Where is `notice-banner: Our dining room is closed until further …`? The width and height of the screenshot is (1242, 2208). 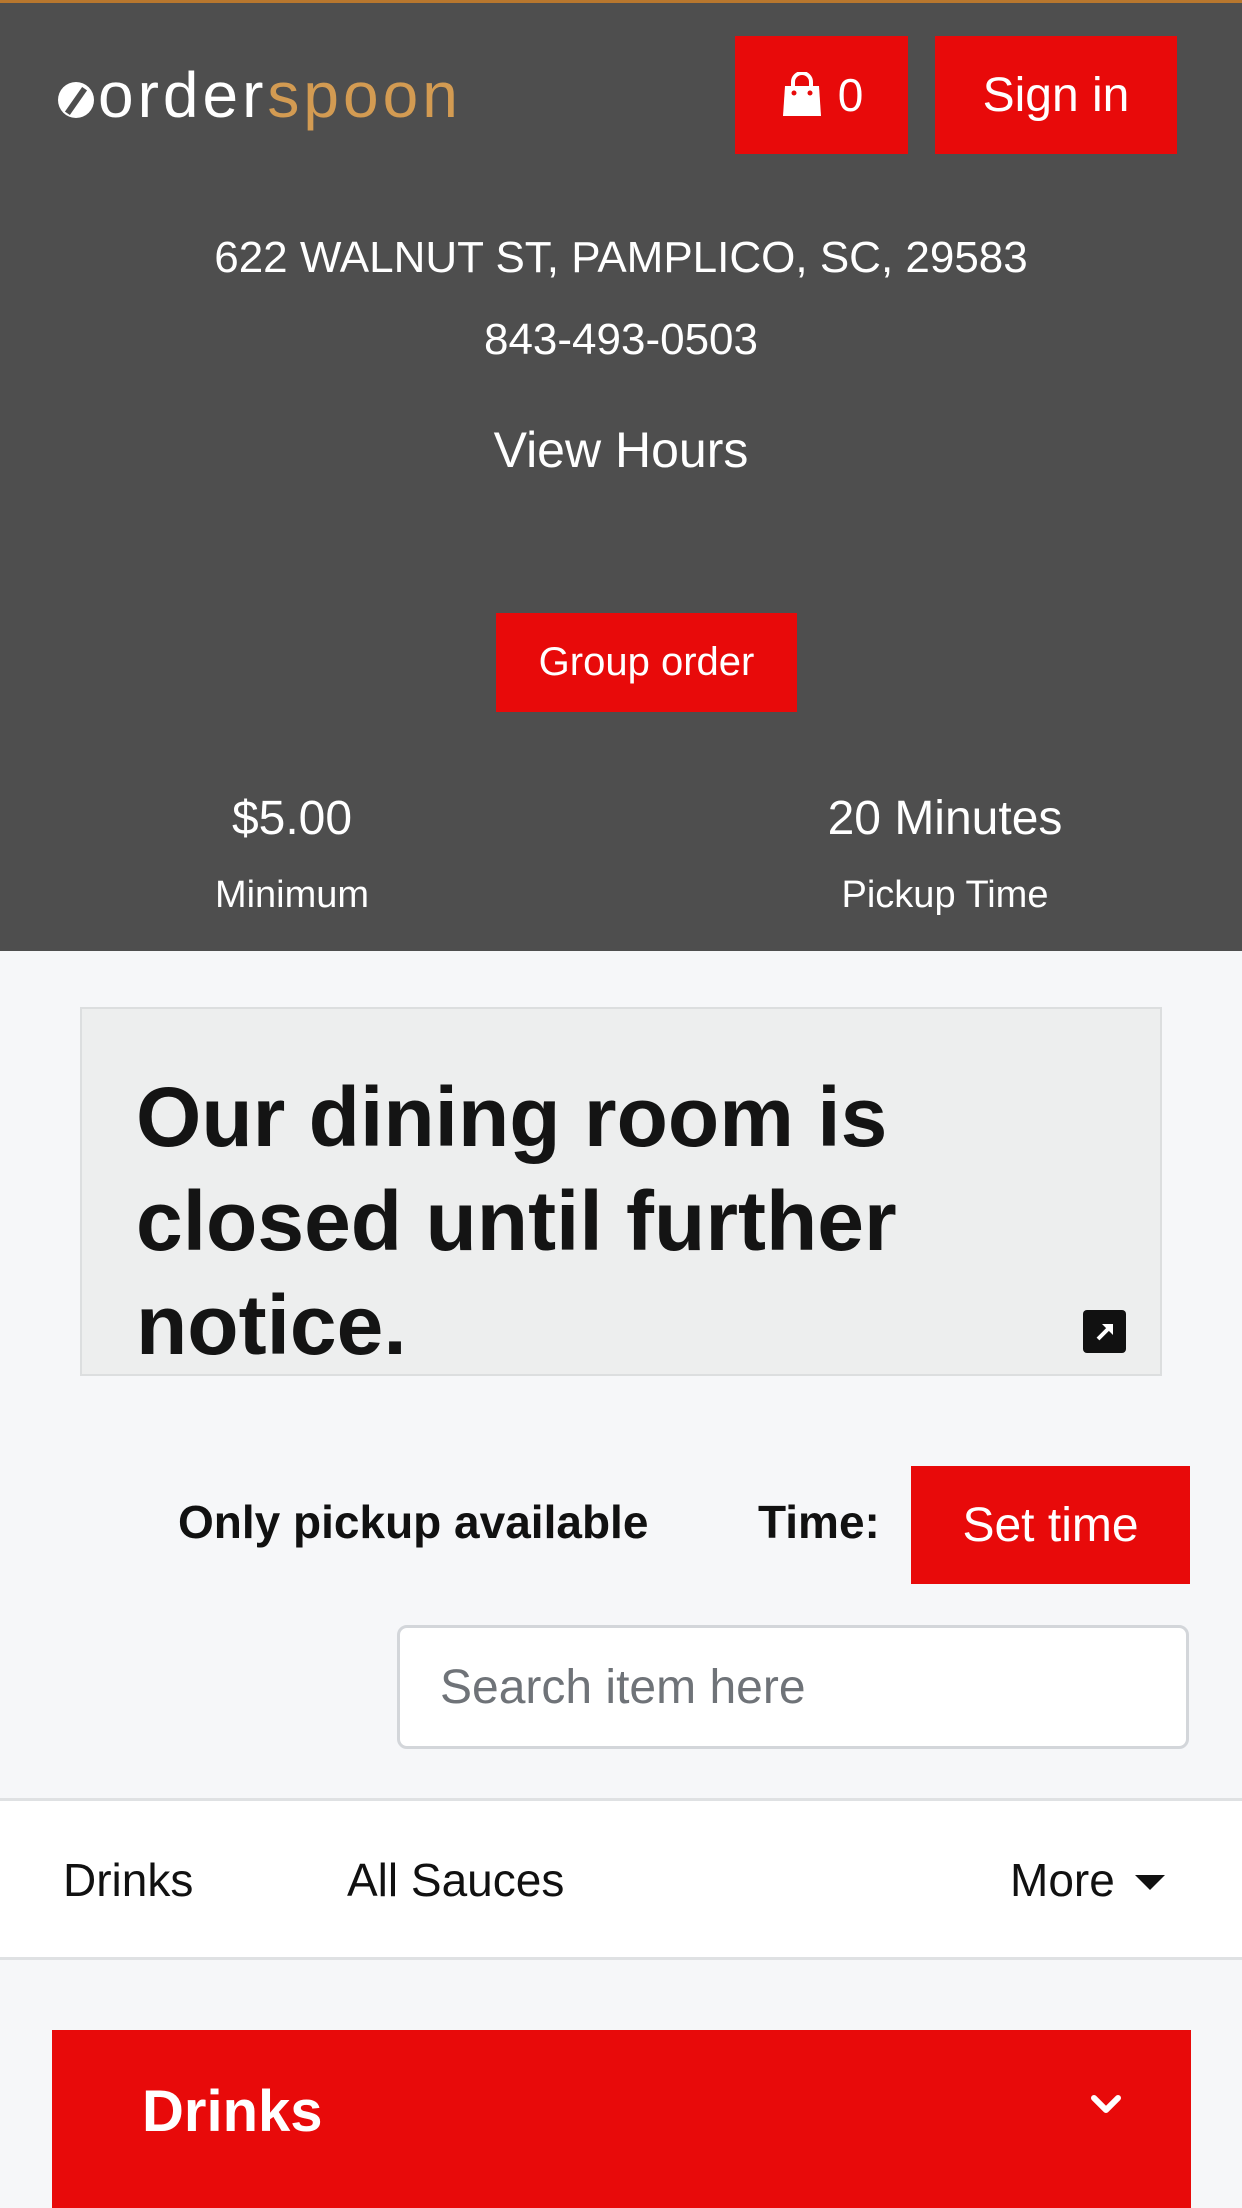
notice-banner: Our dining room is closed until further … is located at coordinates (621, 1191).